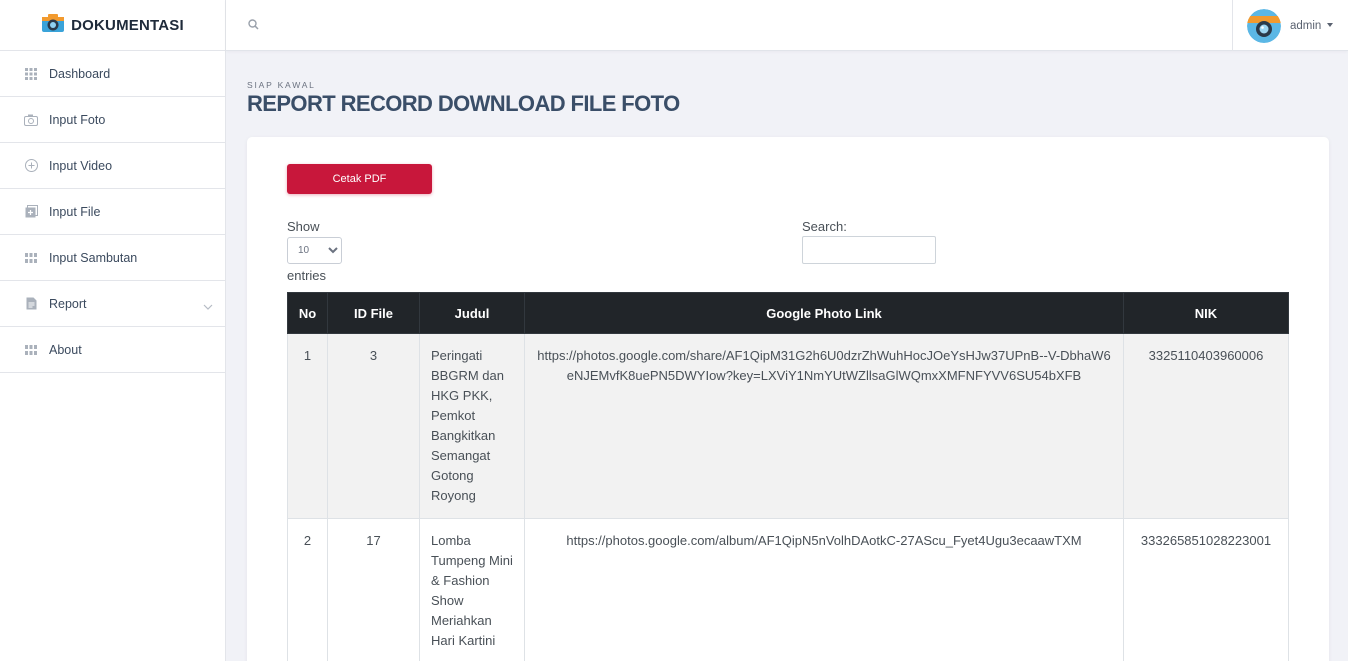 The height and width of the screenshot is (661, 1348). I want to click on cell-id-file: 17, so click(373, 589).